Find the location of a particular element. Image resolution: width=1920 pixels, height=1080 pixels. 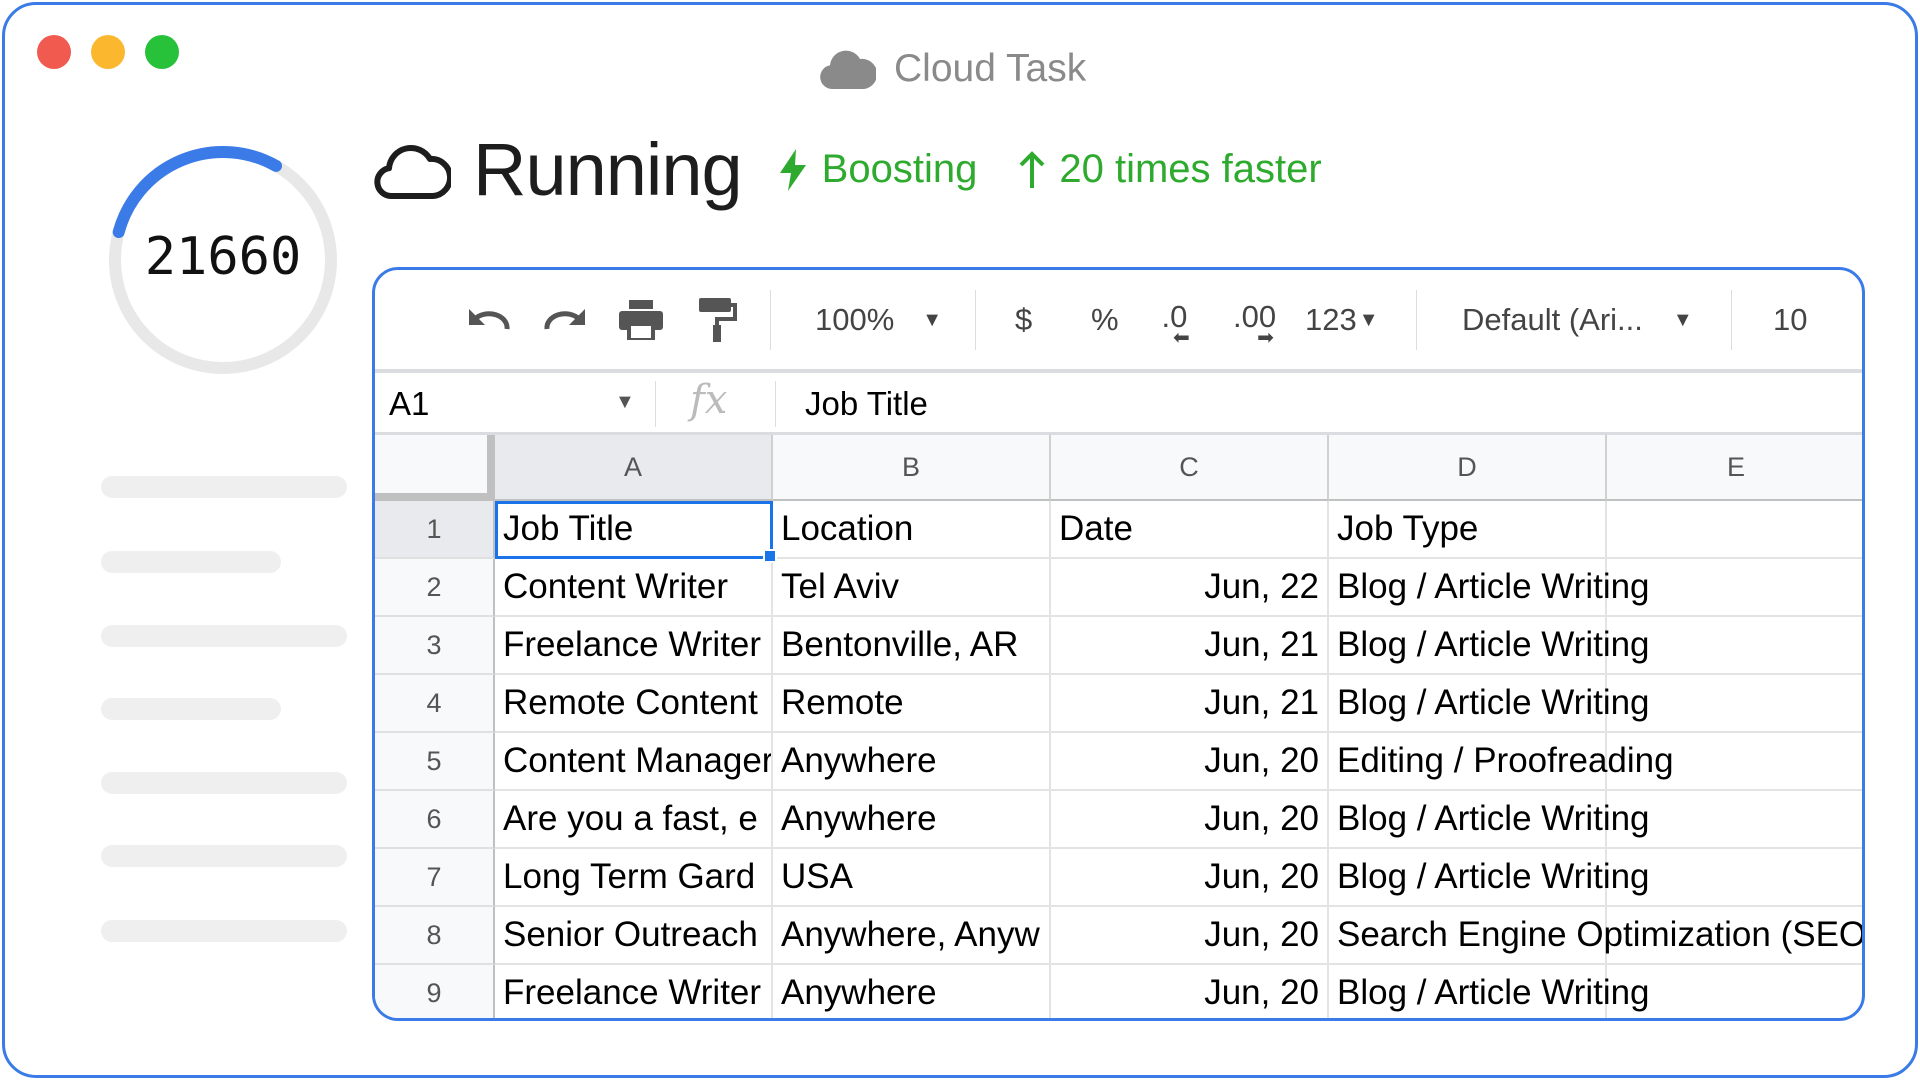

row-header: 6 is located at coordinates (435, 820).